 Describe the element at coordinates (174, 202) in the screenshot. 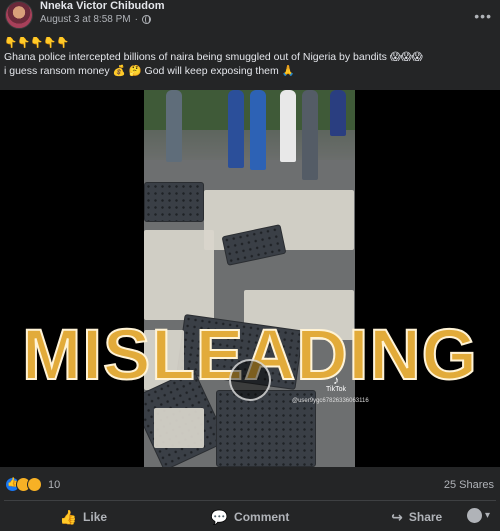

I see `video-crate` at that location.